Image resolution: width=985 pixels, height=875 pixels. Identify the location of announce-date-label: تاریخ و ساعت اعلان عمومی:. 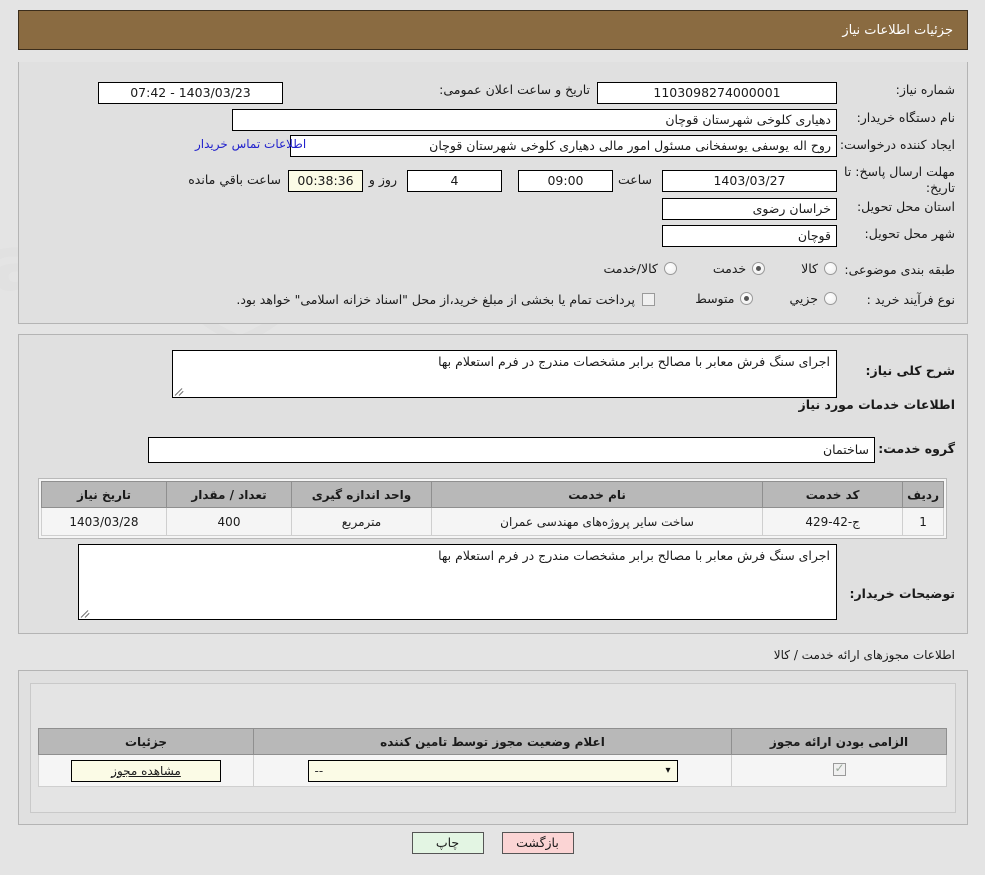
(514, 89).